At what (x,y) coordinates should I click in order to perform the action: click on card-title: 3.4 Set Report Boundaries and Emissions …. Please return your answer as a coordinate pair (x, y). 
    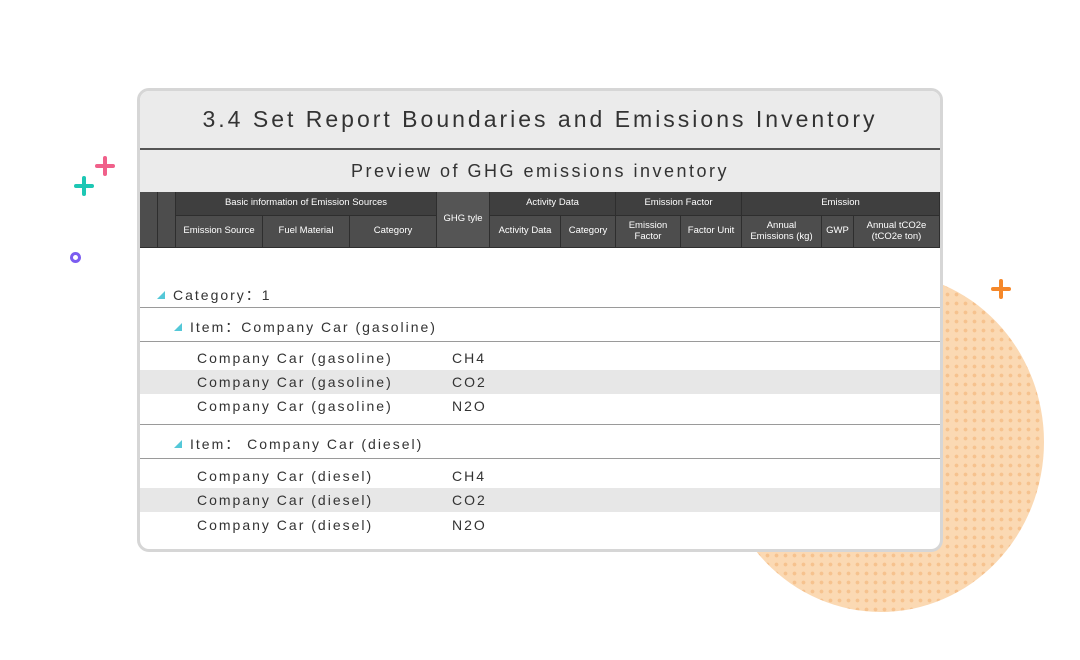
    Looking at the image, I should click on (540, 120).